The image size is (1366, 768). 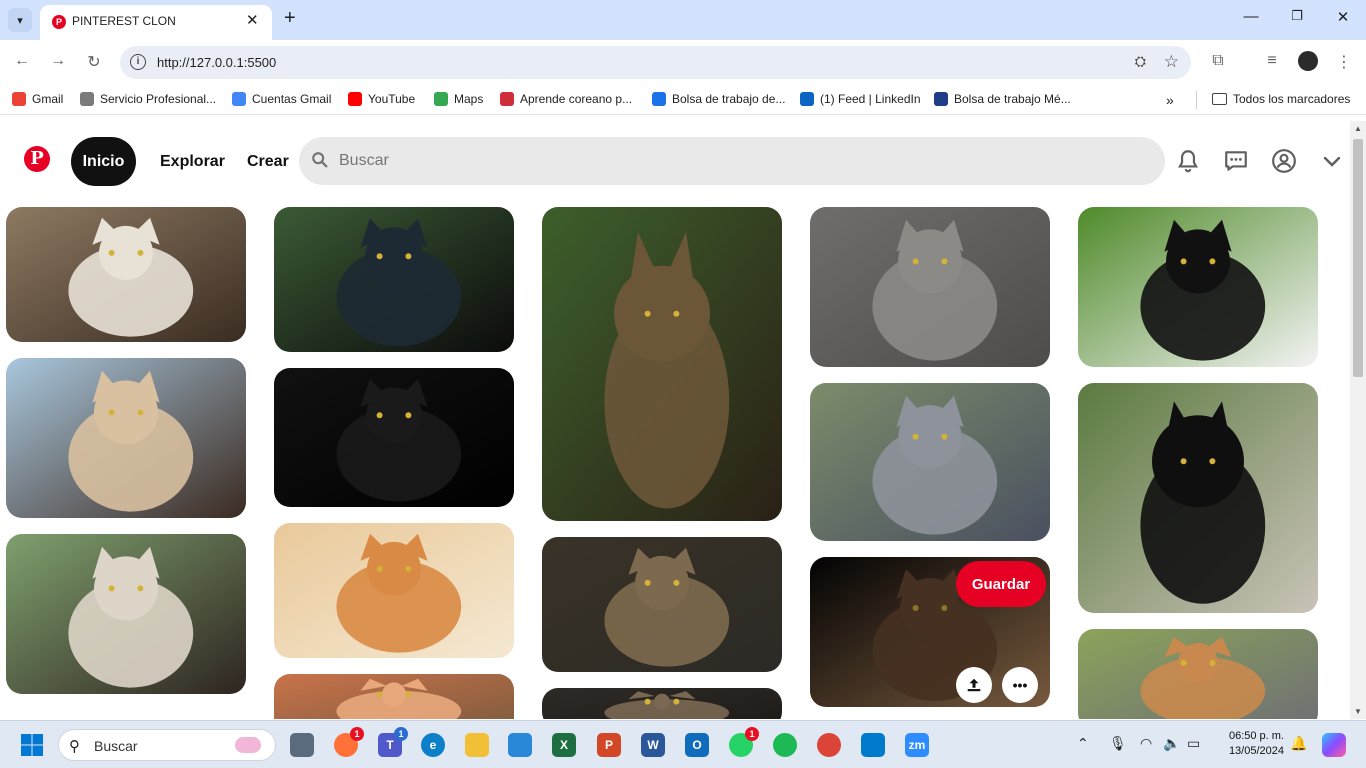 I want to click on zoom-icon: zm, so click(x=917, y=745).